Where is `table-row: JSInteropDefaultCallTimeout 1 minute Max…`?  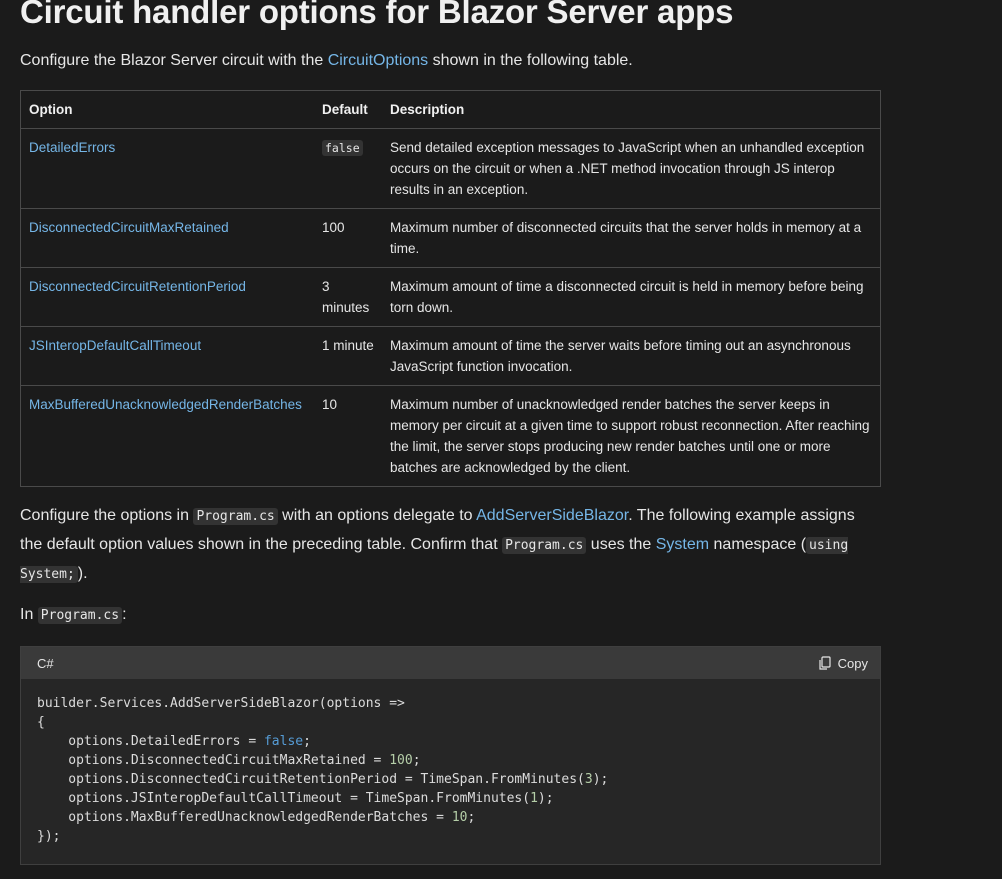 table-row: JSInteropDefaultCallTimeout 1 minute Max… is located at coordinates (450, 356).